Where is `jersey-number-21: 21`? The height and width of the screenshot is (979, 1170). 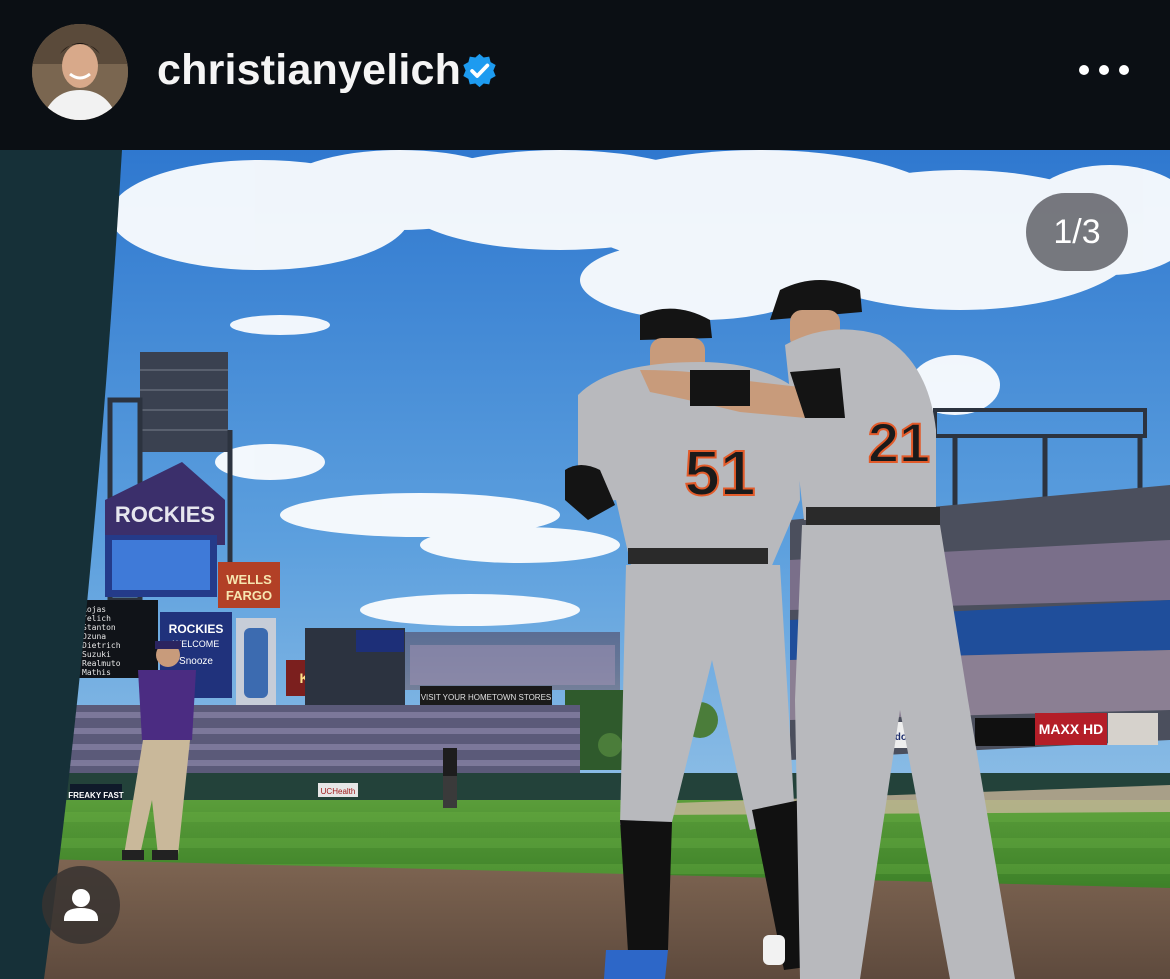
jersey-number-21: 21 is located at coordinates (899, 442).